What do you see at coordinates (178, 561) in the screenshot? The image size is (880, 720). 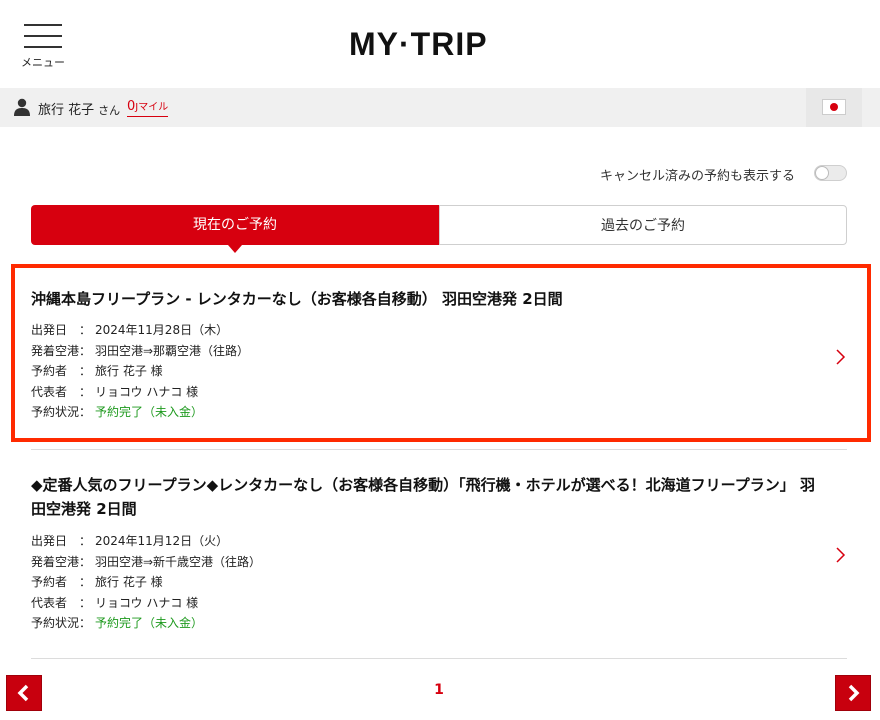 I see `airports-value: 羽田空港⇒新千歳空港（往路）` at bounding box center [178, 561].